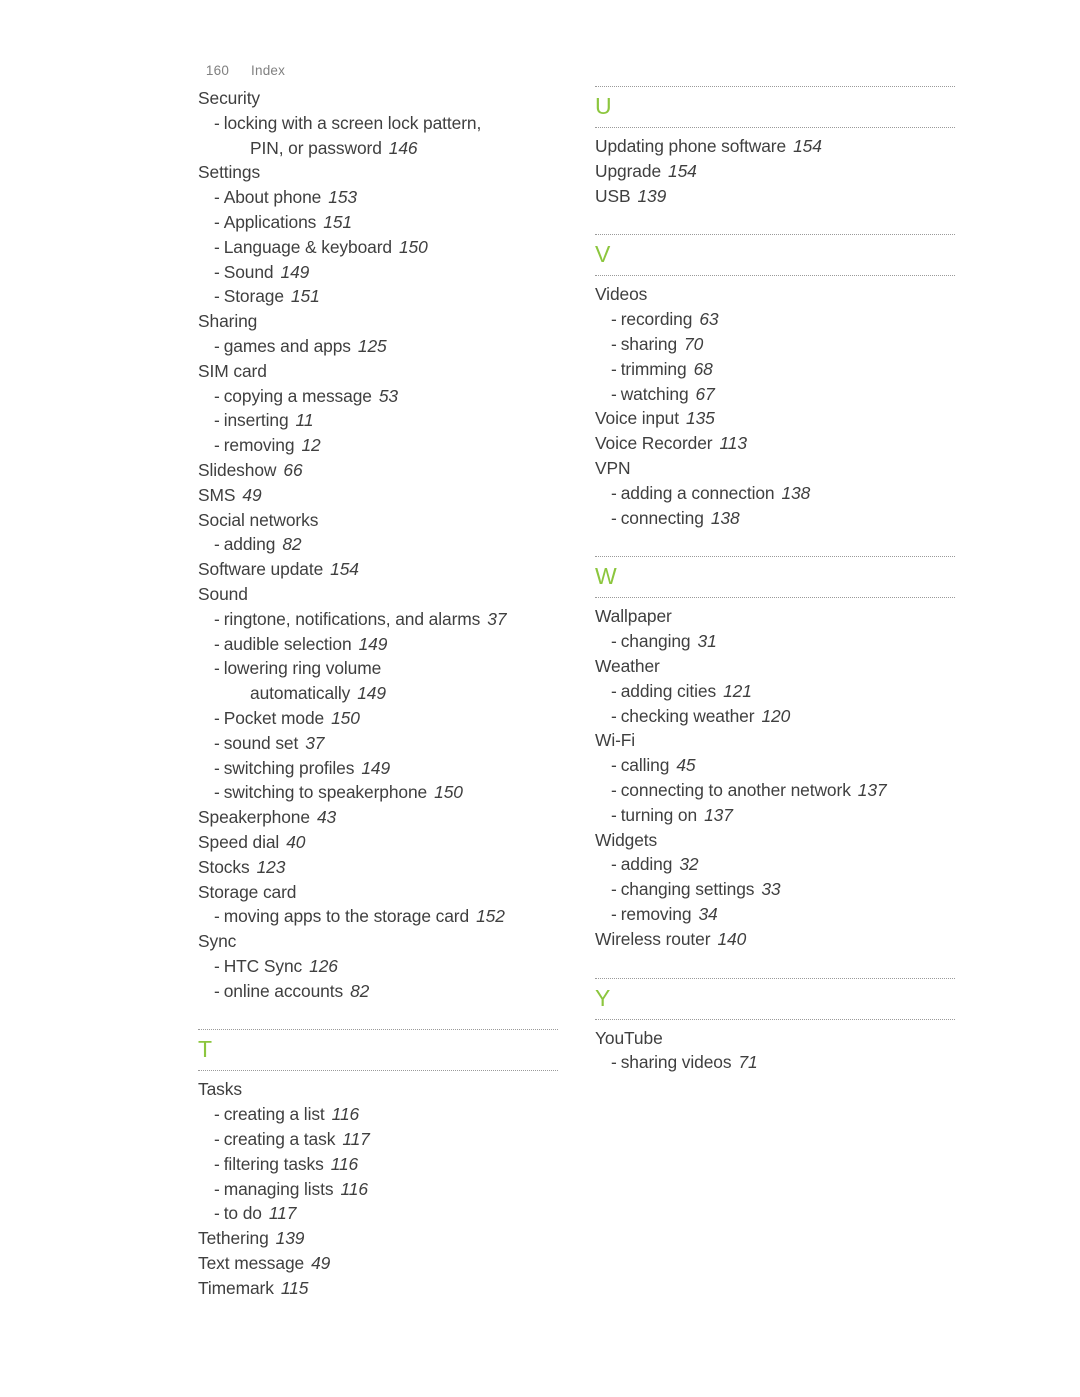 This screenshot has width=1080, height=1397. I want to click on entry-label: Language & keyboard, so click(307, 246).